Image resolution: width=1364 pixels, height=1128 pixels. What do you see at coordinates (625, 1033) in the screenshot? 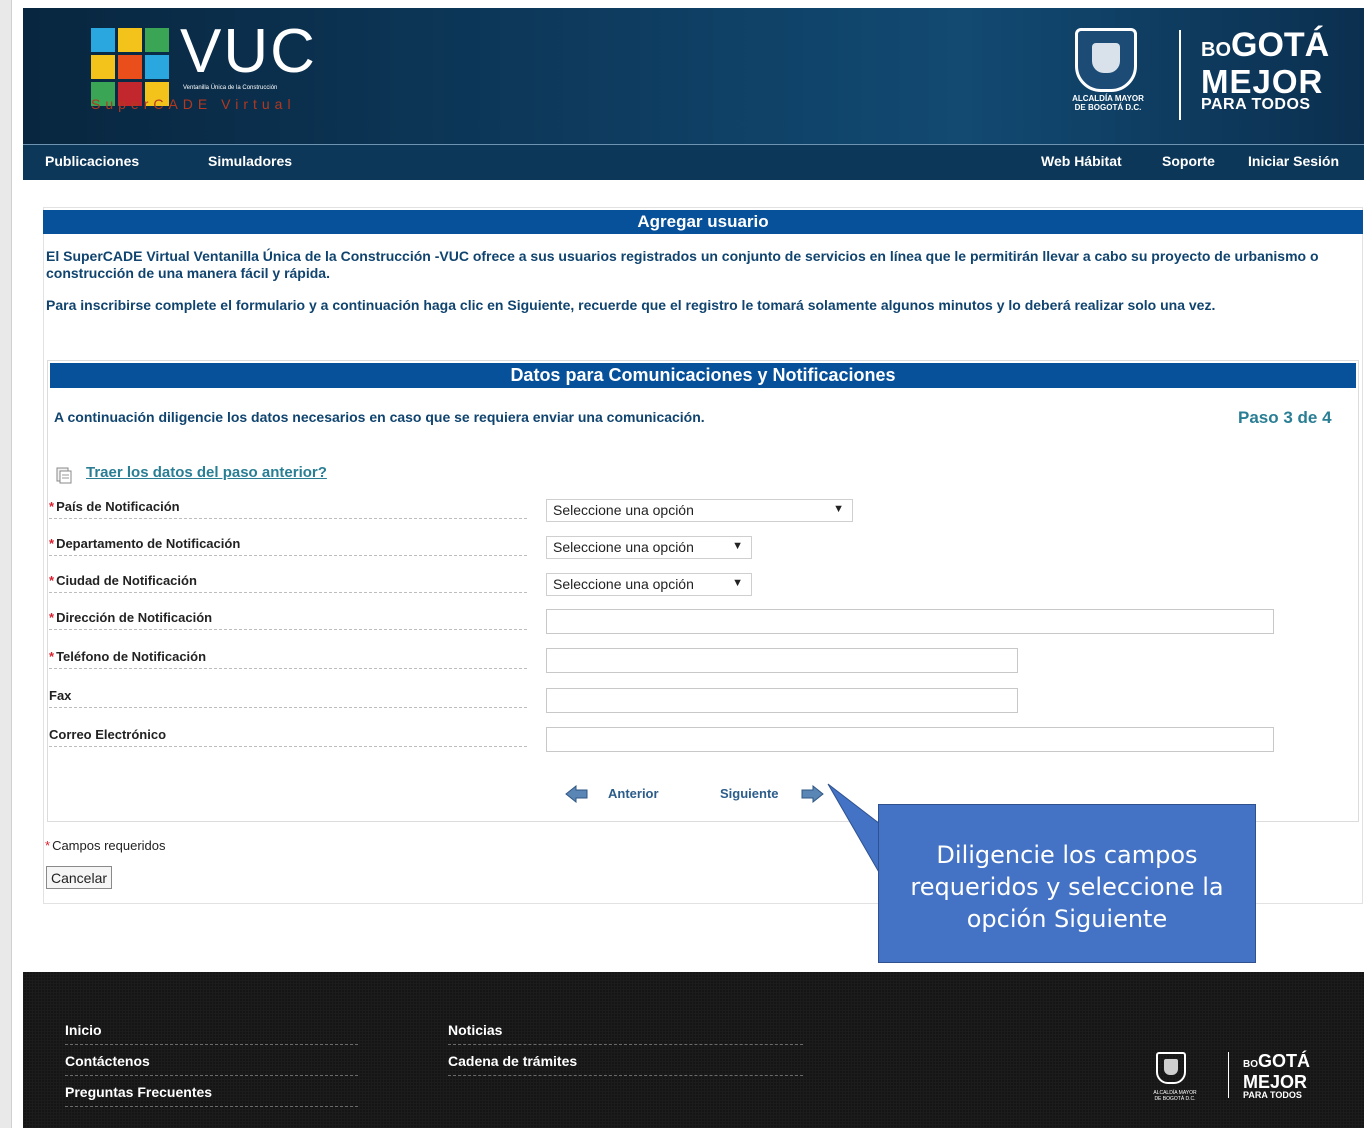
I see `footer-link-noticias: Noticias` at bounding box center [625, 1033].